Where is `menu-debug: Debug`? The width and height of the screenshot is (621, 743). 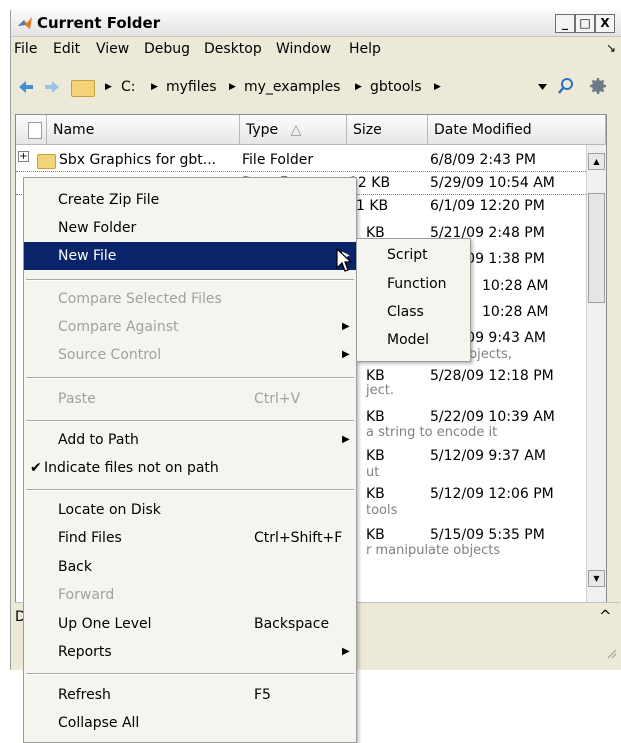
menu-debug: Debug is located at coordinates (167, 49).